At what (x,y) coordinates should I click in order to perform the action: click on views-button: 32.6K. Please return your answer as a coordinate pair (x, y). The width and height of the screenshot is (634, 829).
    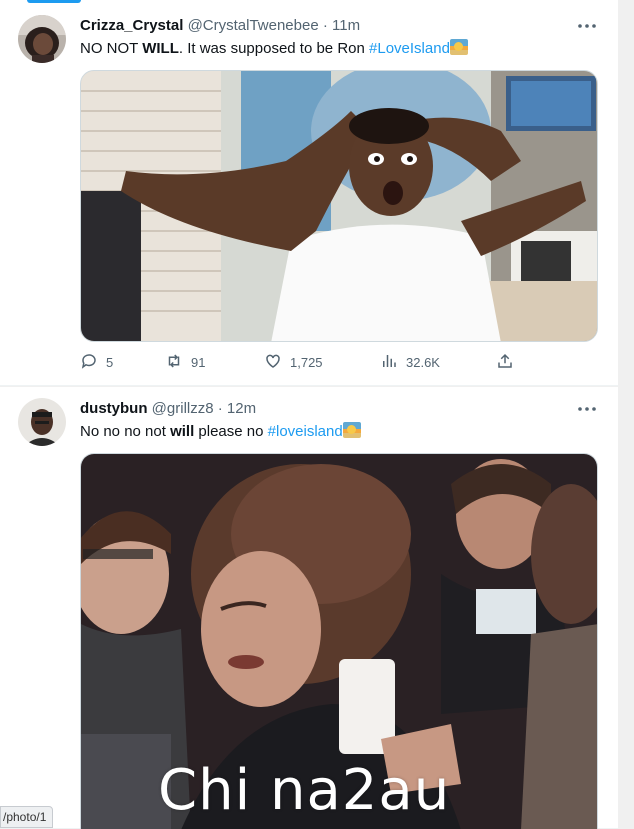
    Looking at the image, I should click on (410, 362).